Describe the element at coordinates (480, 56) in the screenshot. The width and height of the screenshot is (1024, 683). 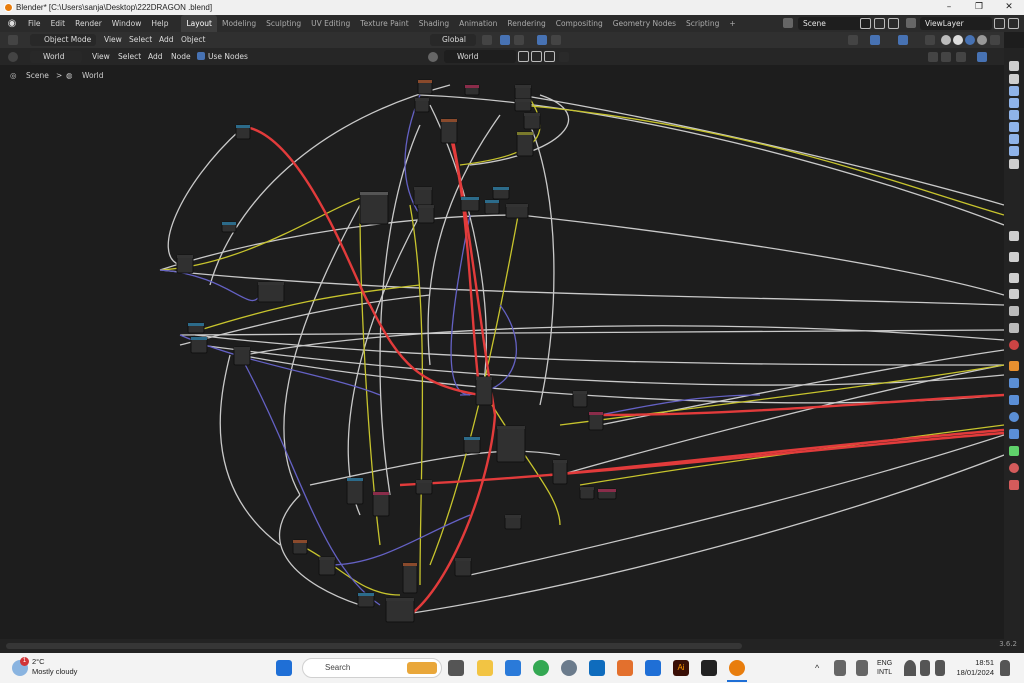
I see `world-name-field: World` at that location.